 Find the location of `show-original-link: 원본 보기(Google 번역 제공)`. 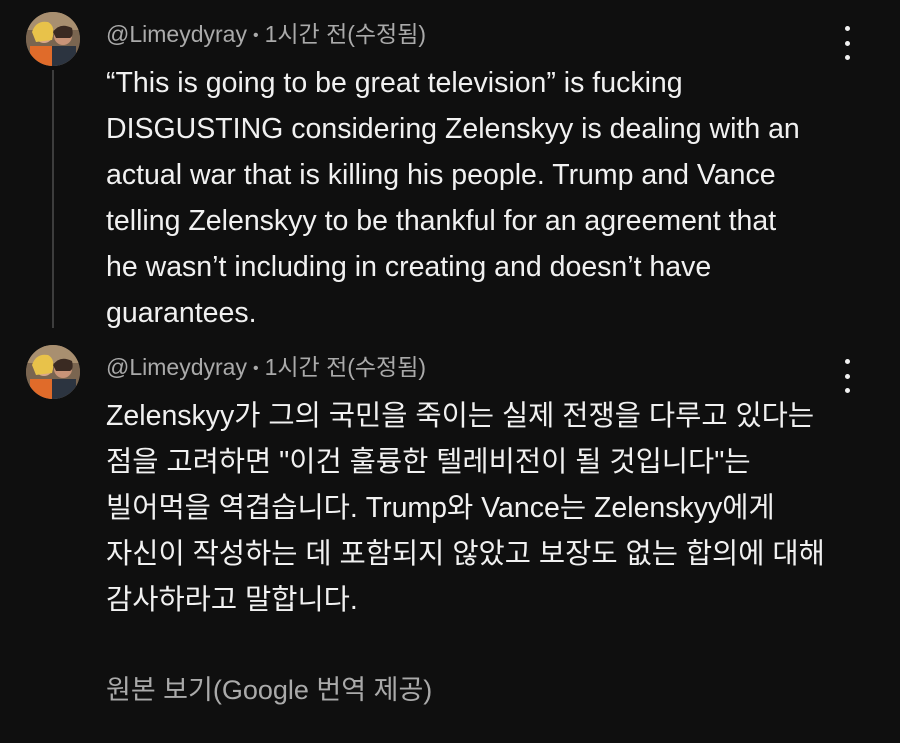

show-original-link: 원본 보기(Google 번역 제공) is located at coordinates (269, 690).